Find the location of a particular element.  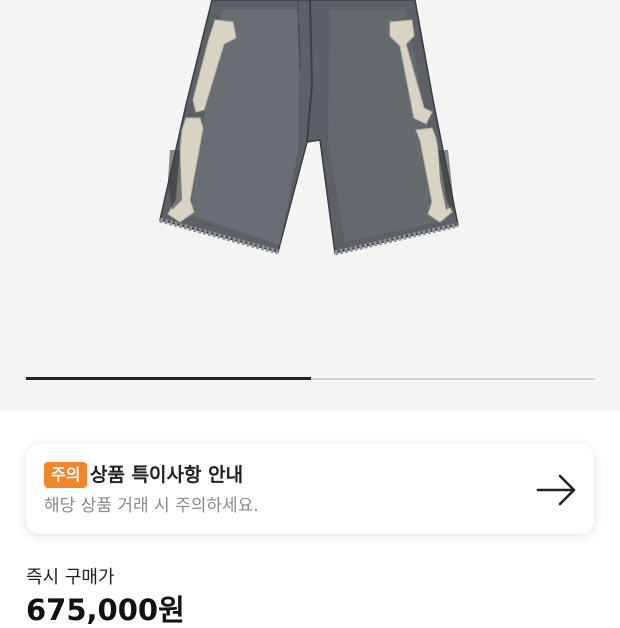

gallery-progress-fill is located at coordinates (168, 378).